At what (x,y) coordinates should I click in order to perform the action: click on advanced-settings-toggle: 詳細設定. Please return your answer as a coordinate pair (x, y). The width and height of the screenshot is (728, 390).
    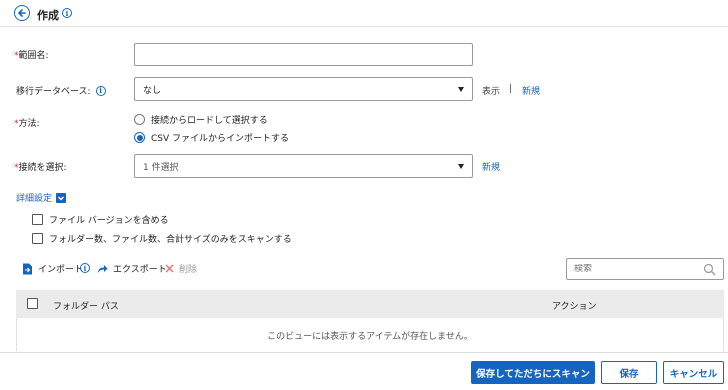
    Looking at the image, I should click on (41, 197).